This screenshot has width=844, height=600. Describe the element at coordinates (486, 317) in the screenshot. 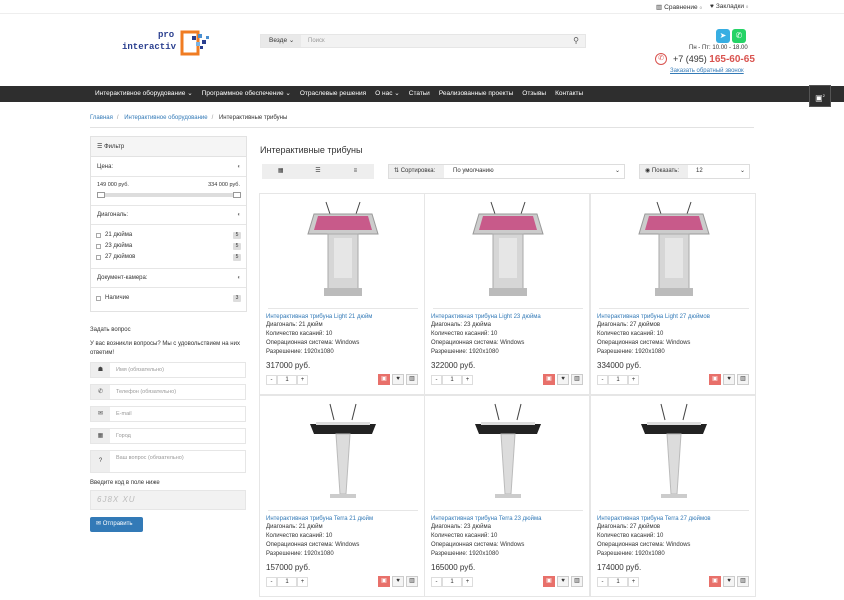

I see `product-name: Интерактивная трибуна Light 23 дюйма` at that location.